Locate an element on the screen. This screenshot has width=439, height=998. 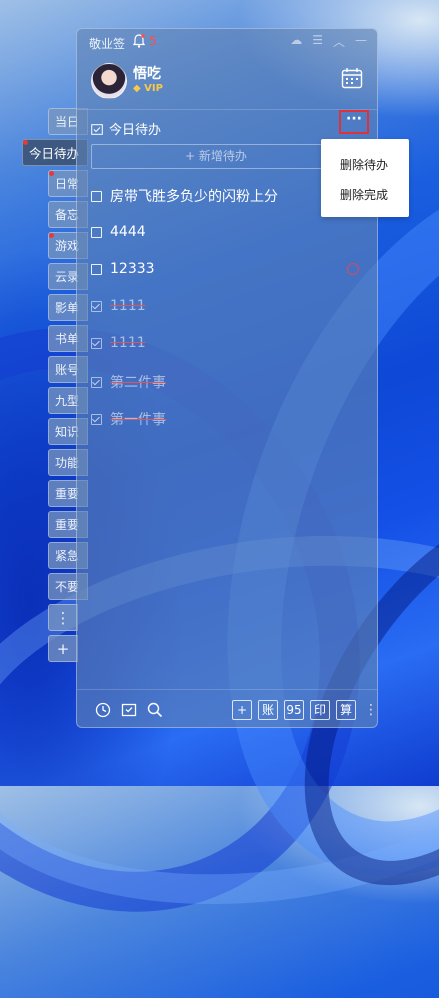
todo-item: 房带飞胜多负少的闪粉上分 is located at coordinates (184, 196).